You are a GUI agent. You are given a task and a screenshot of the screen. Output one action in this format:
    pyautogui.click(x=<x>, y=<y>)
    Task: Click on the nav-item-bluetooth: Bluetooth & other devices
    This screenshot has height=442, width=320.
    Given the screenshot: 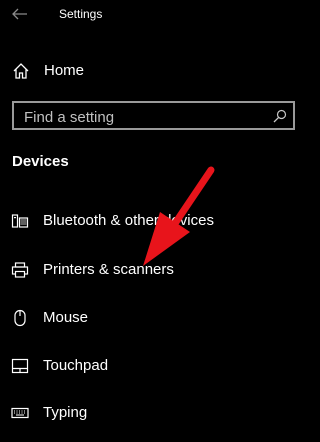 What is the action you would take?
    pyautogui.click(x=155, y=221)
    